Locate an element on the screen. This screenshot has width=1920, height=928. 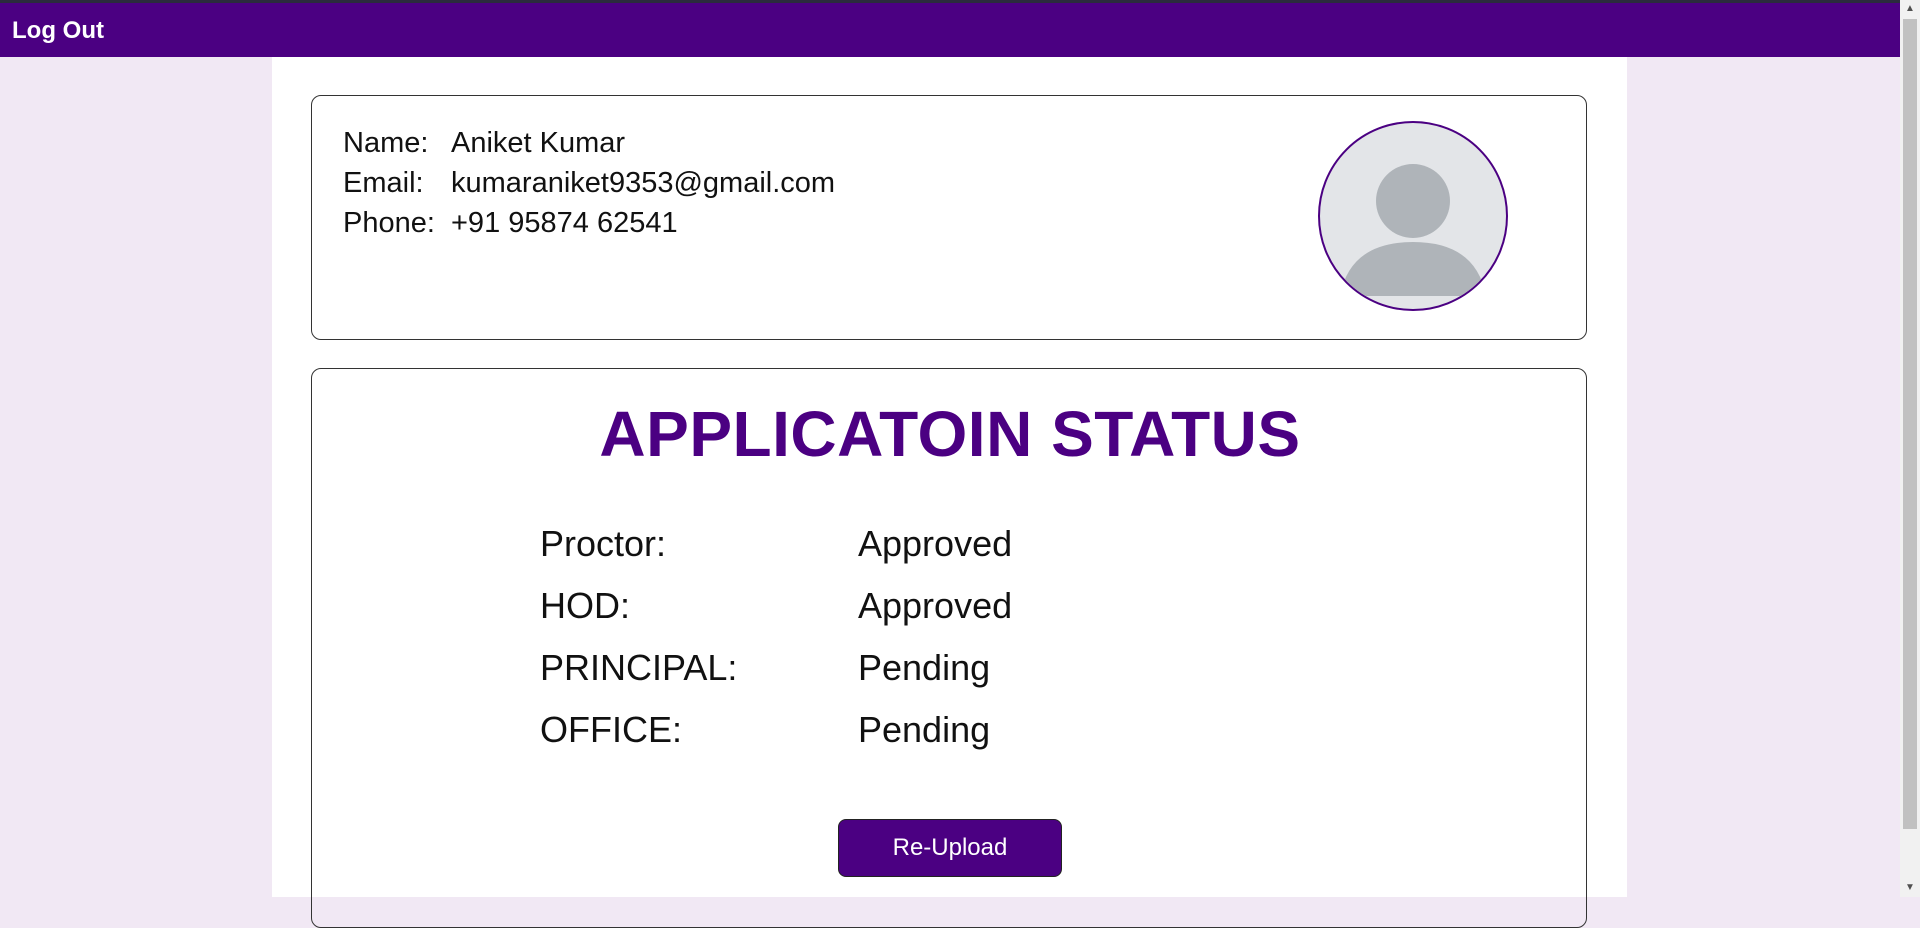
status-role-proctor: Proctor: is located at coordinates (603, 543).